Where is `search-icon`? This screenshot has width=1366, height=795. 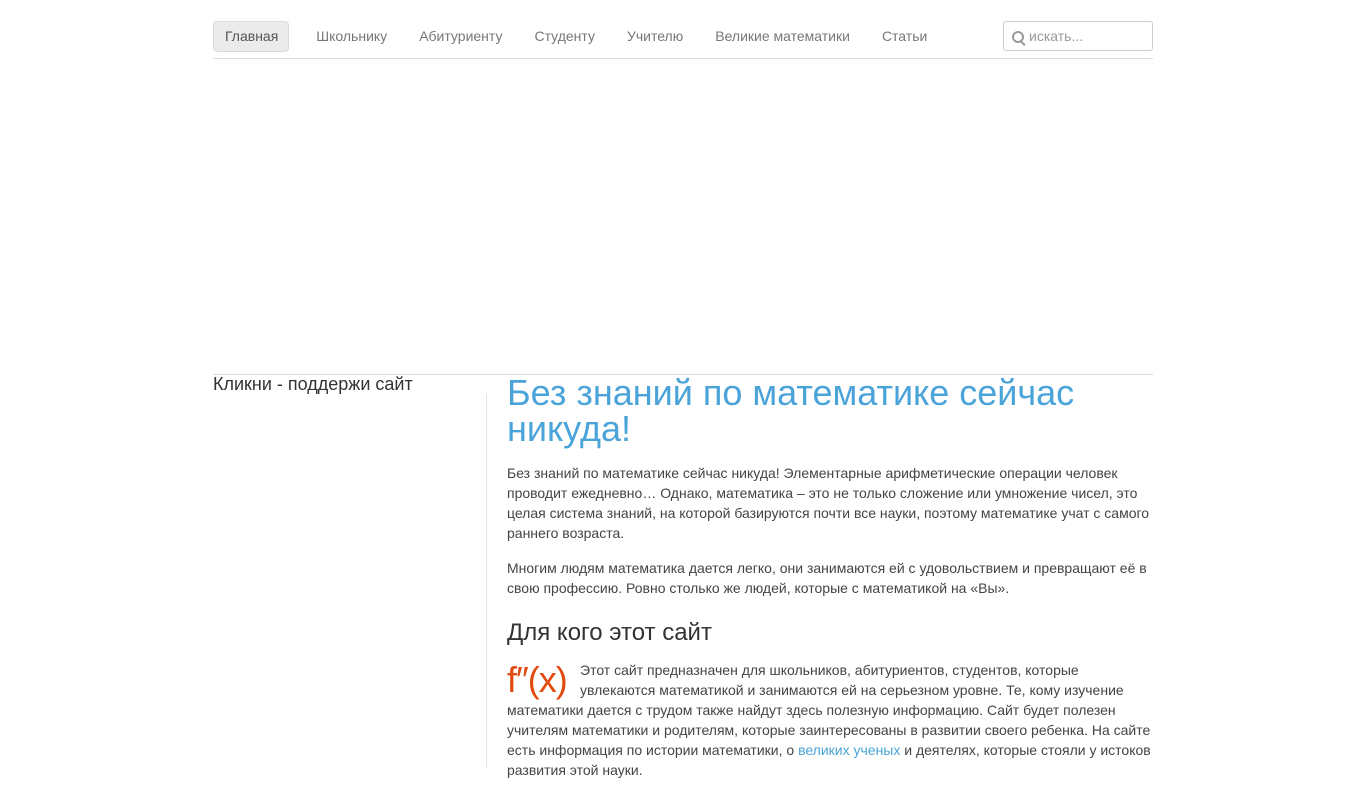 search-icon is located at coordinates (1018, 37).